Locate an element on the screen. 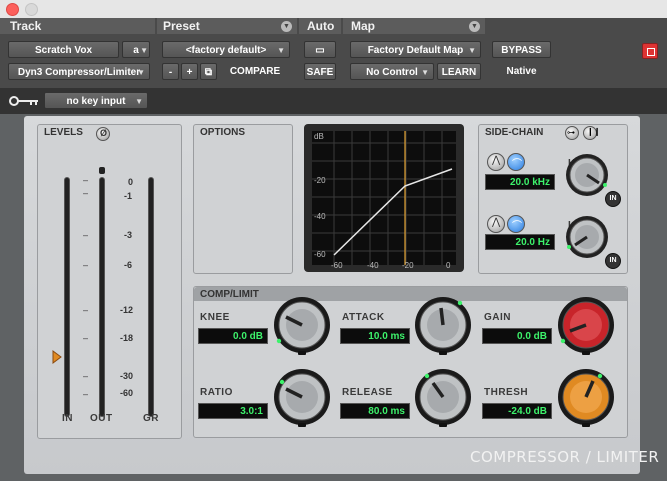 The height and width of the screenshot is (481, 667). gain-knob is located at coordinates (586, 325).